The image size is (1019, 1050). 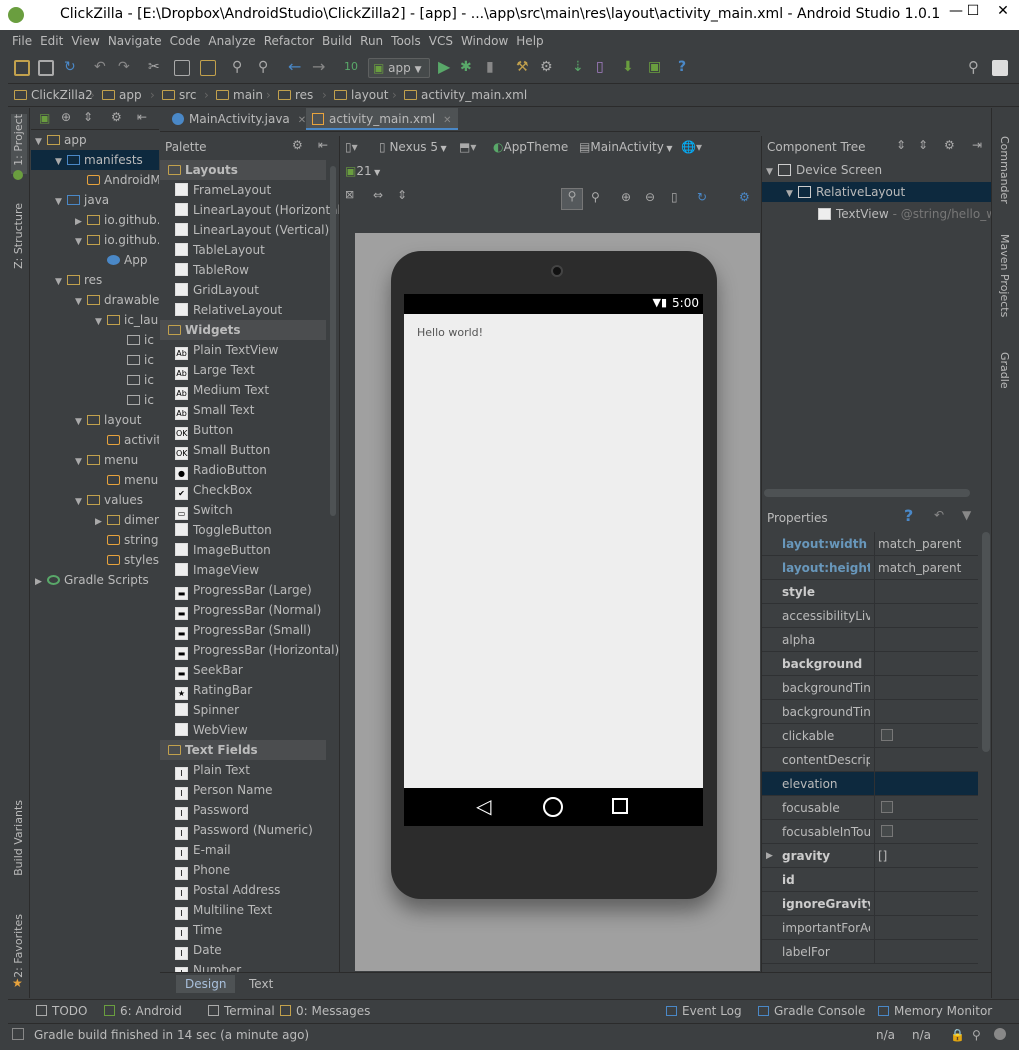 I want to click on property-checkbox, so click(x=887, y=735).